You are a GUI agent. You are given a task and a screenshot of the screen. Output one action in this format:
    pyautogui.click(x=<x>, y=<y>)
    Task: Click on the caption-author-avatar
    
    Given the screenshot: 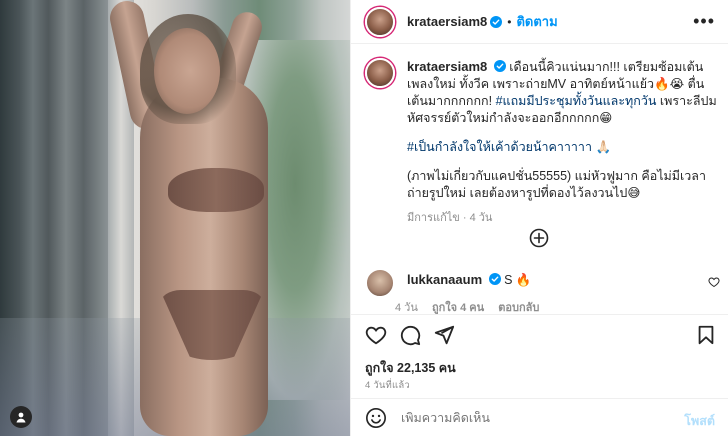 What is the action you would take?
    pyautogui.click(x=380, y=73)
    